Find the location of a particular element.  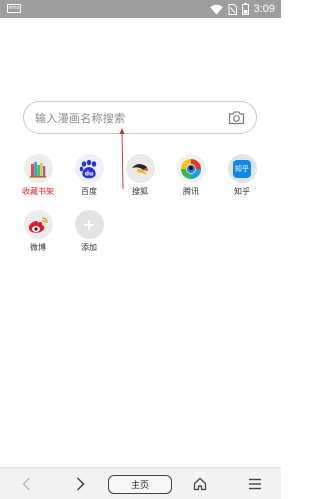

shortcut-label: 搜狐 is located at coordinates (140, 191).